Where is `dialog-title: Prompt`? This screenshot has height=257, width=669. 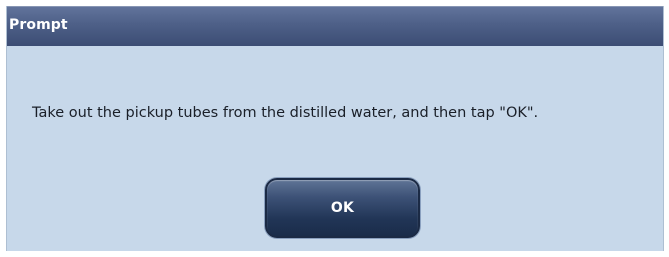 dialog-title: Prompt is located at coordinates (38, 25).